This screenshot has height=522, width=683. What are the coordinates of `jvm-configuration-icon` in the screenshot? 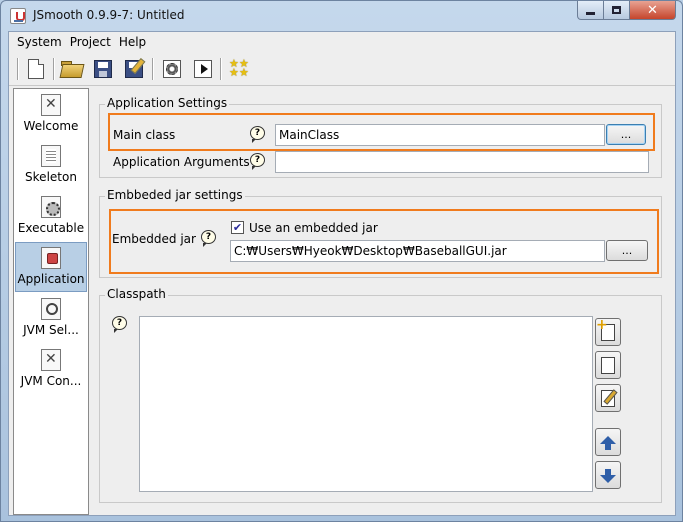 It's located at (51, 360).